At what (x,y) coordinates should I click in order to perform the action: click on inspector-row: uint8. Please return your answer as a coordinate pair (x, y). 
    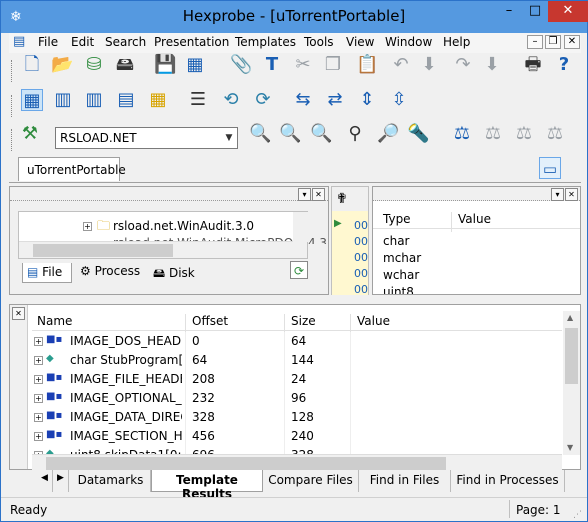
    Looking at the image, I should click on (398, 289).